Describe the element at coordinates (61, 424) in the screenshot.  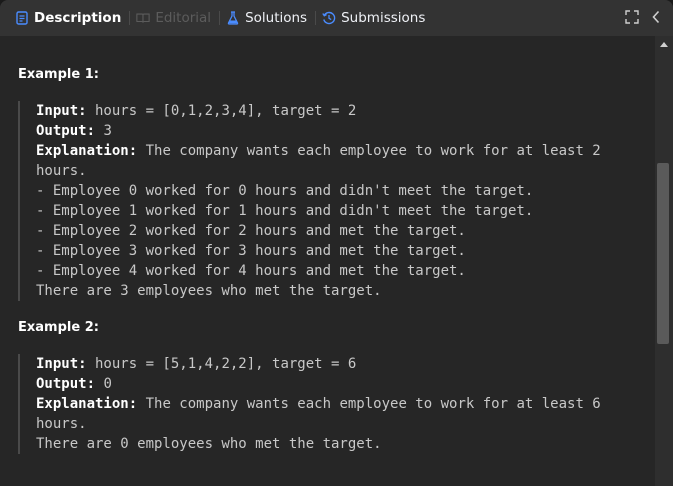
I see `example-2-explanation-line: hours.` at that location.